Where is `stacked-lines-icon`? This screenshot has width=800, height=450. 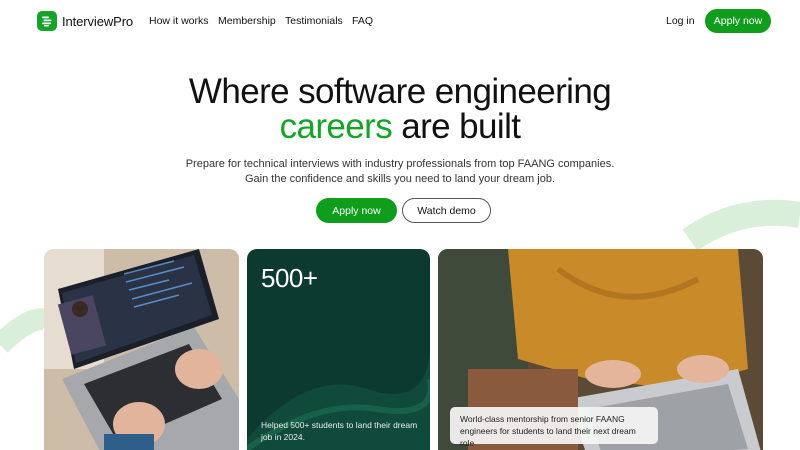 stacked-lines-icon is located at coordinates (47, 21).